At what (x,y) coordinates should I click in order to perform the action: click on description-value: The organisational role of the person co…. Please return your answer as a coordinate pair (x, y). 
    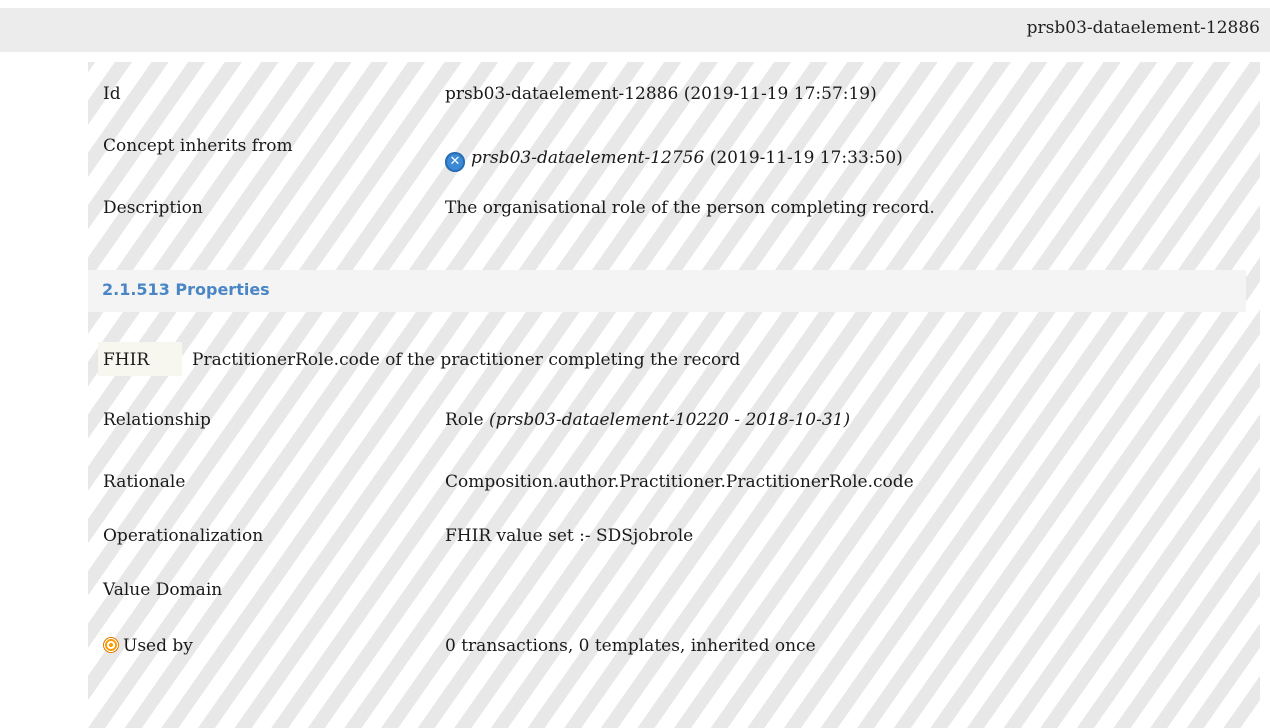
    Looking at the image, I should click on (690, 208).